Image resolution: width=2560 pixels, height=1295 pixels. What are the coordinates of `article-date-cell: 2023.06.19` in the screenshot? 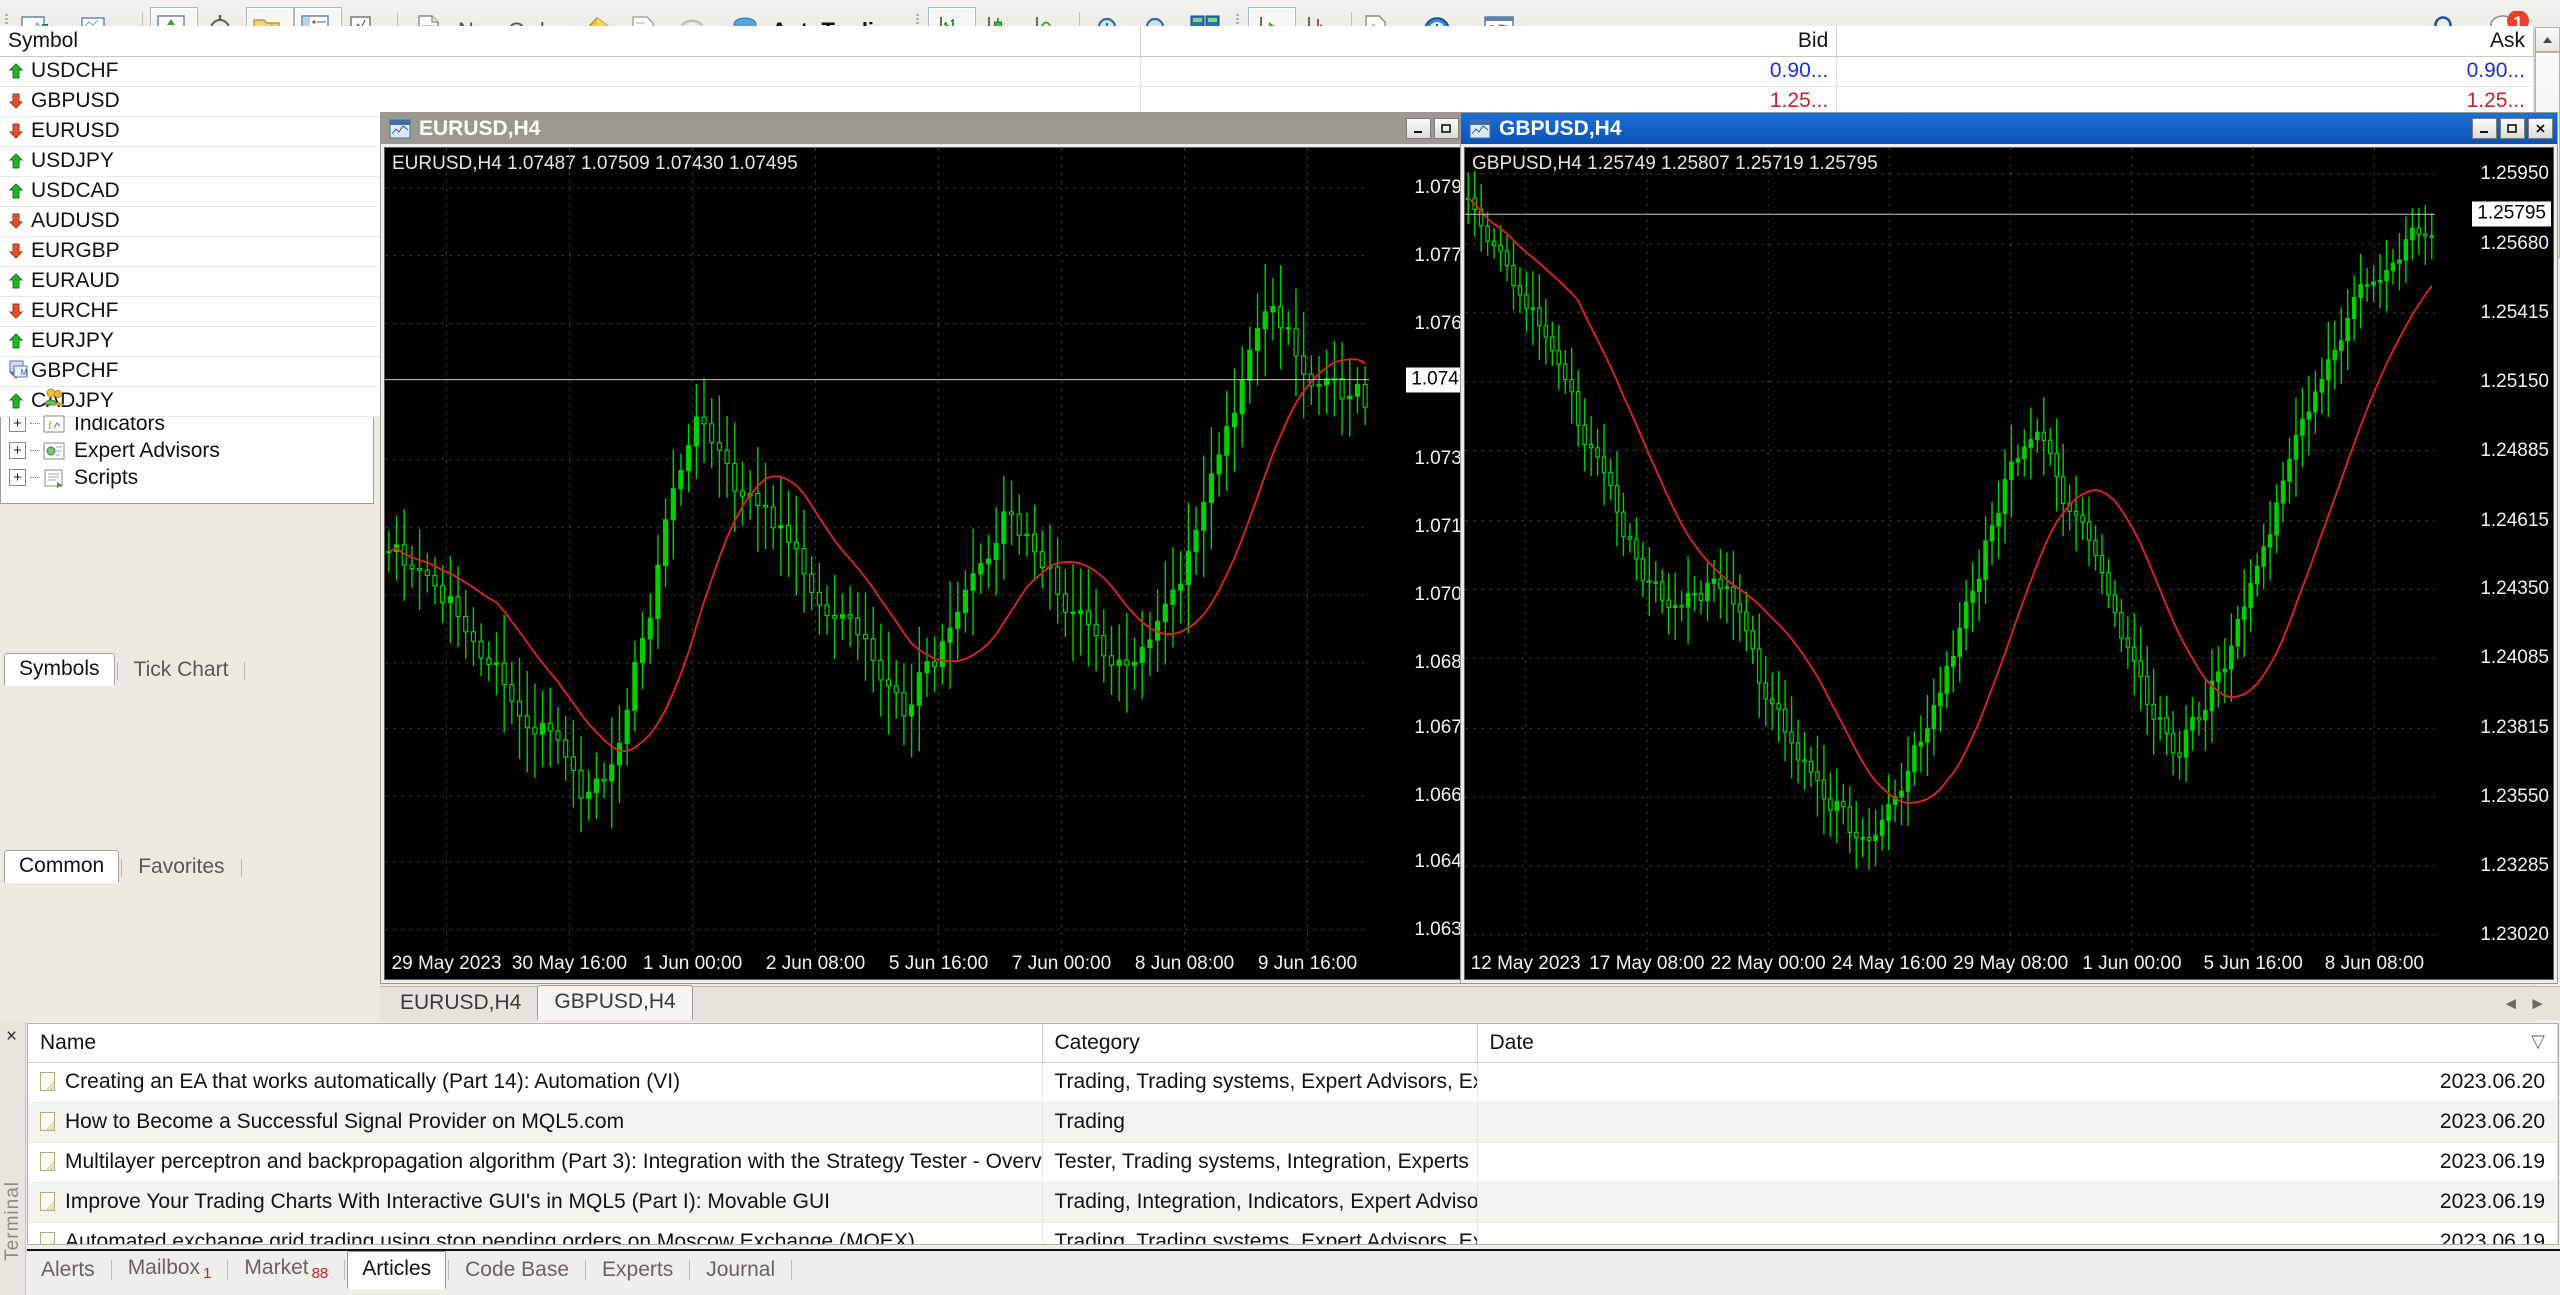 It's located at (2017, 1233).